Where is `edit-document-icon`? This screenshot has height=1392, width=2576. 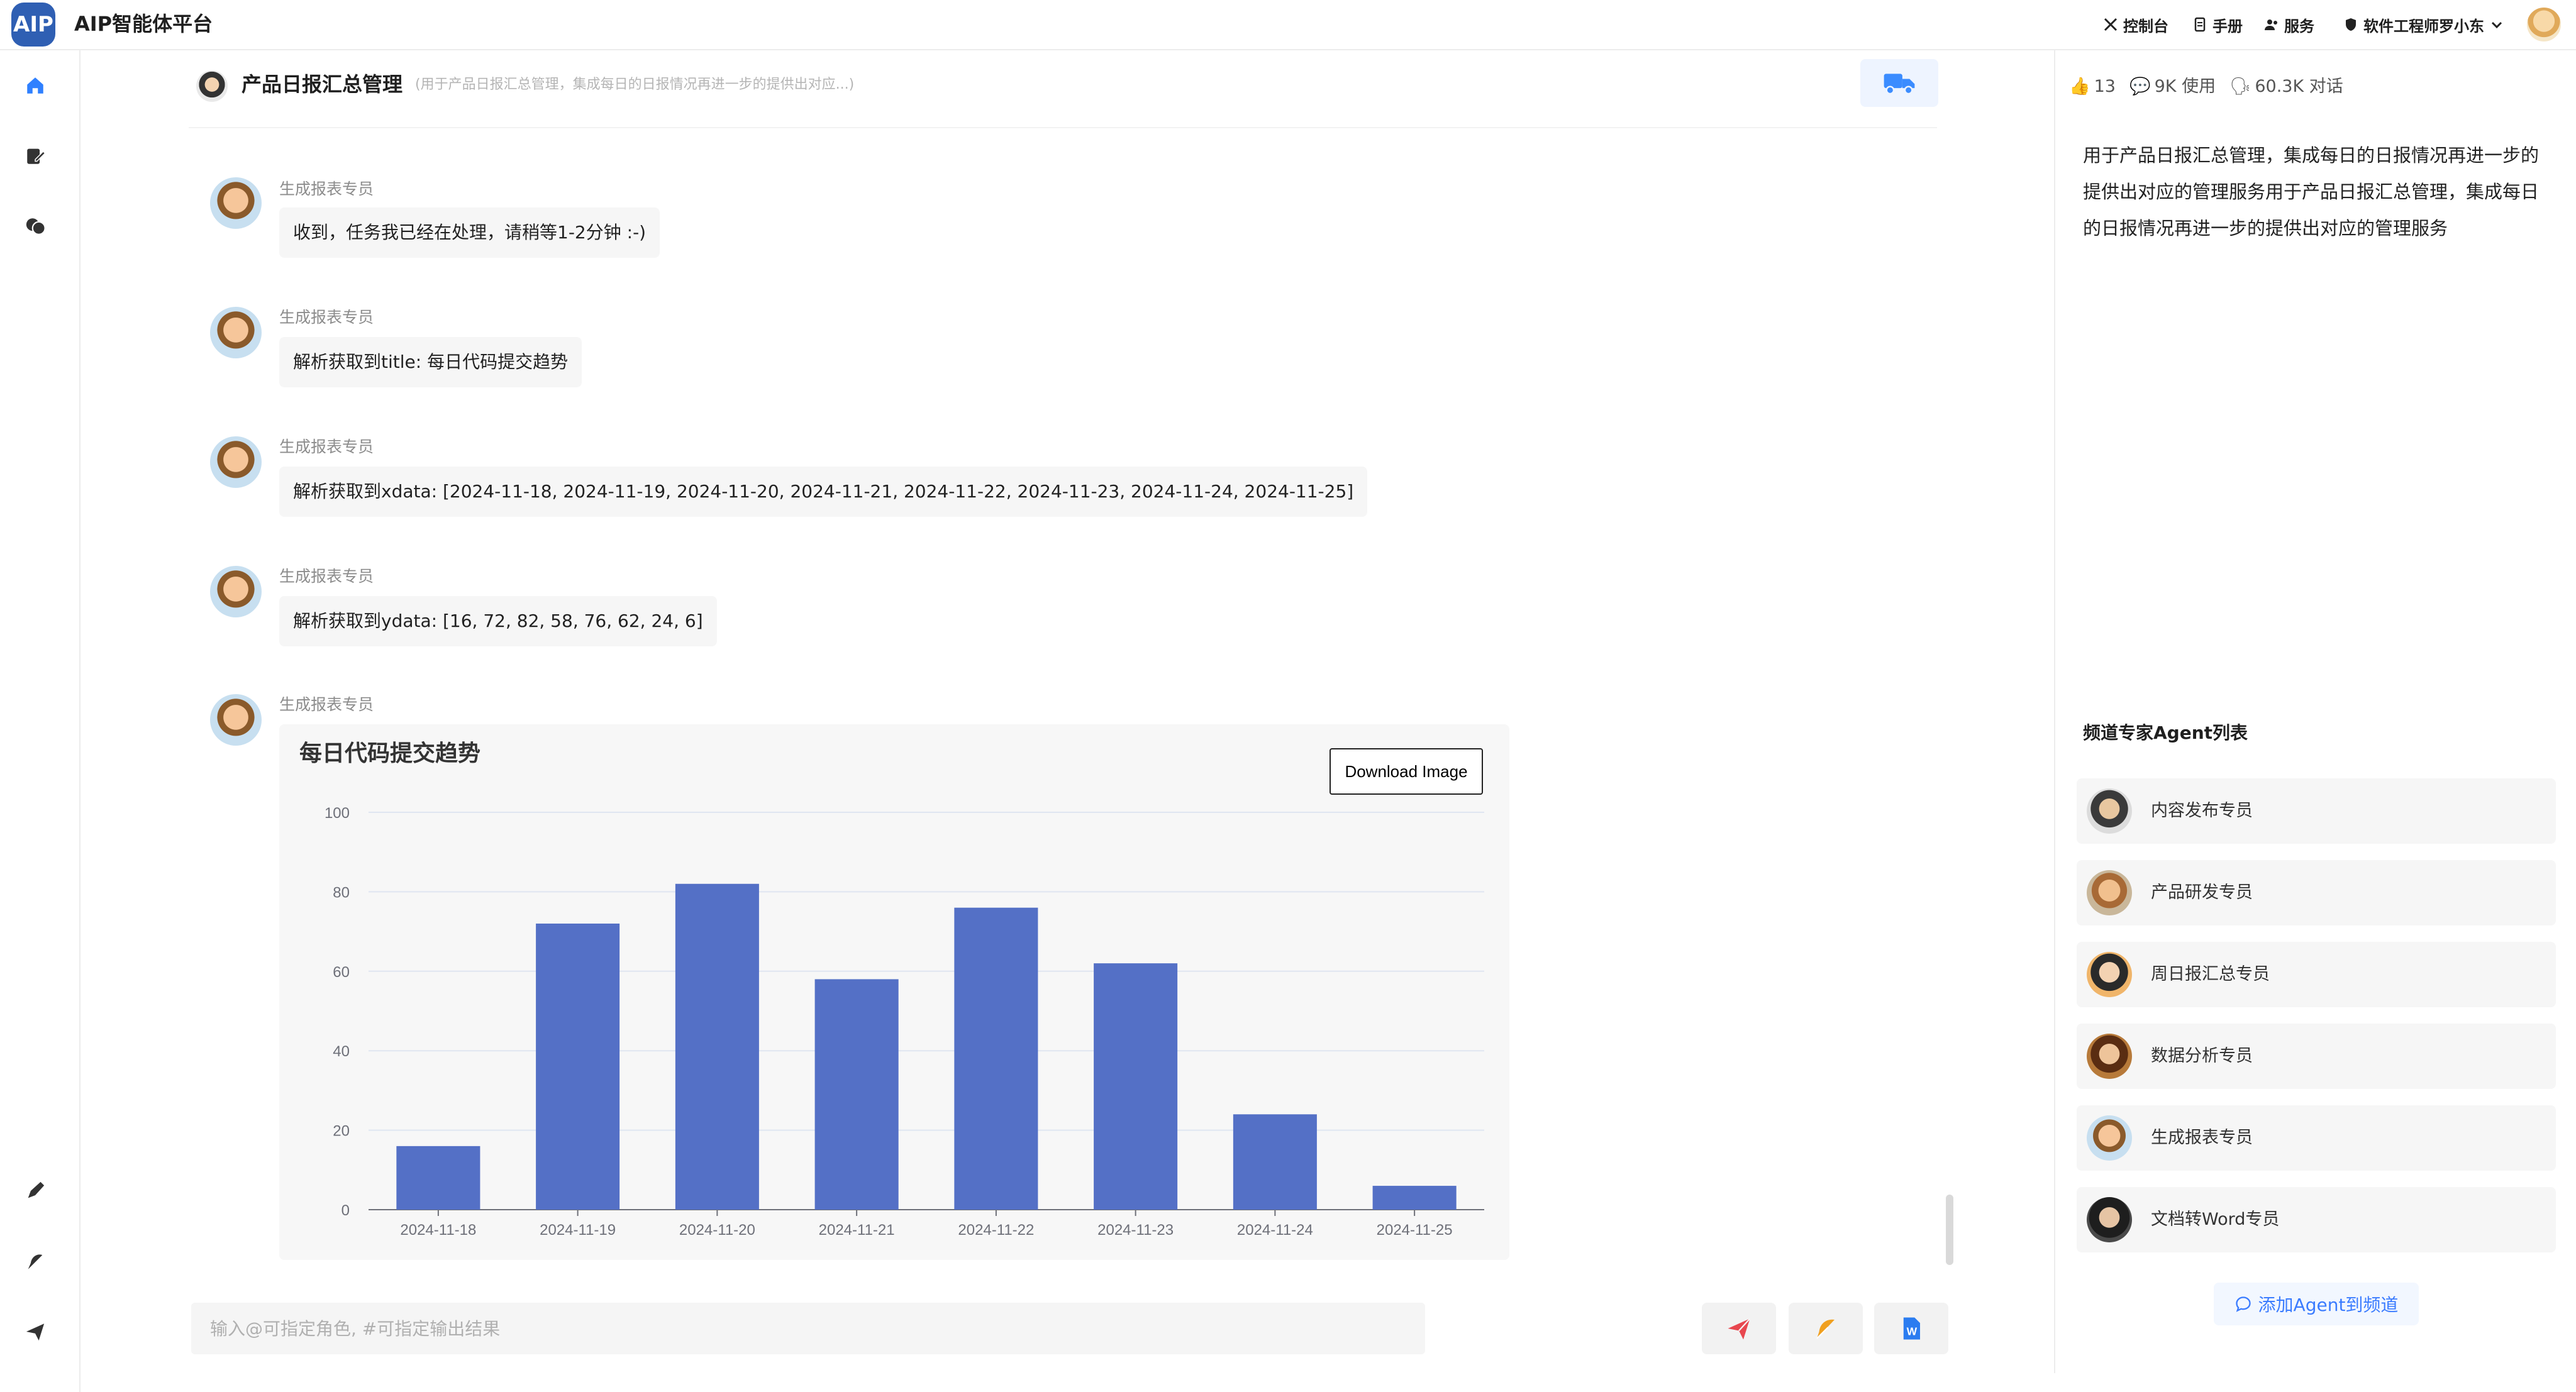 edit-document-icon is located at coordinates (35, 155).